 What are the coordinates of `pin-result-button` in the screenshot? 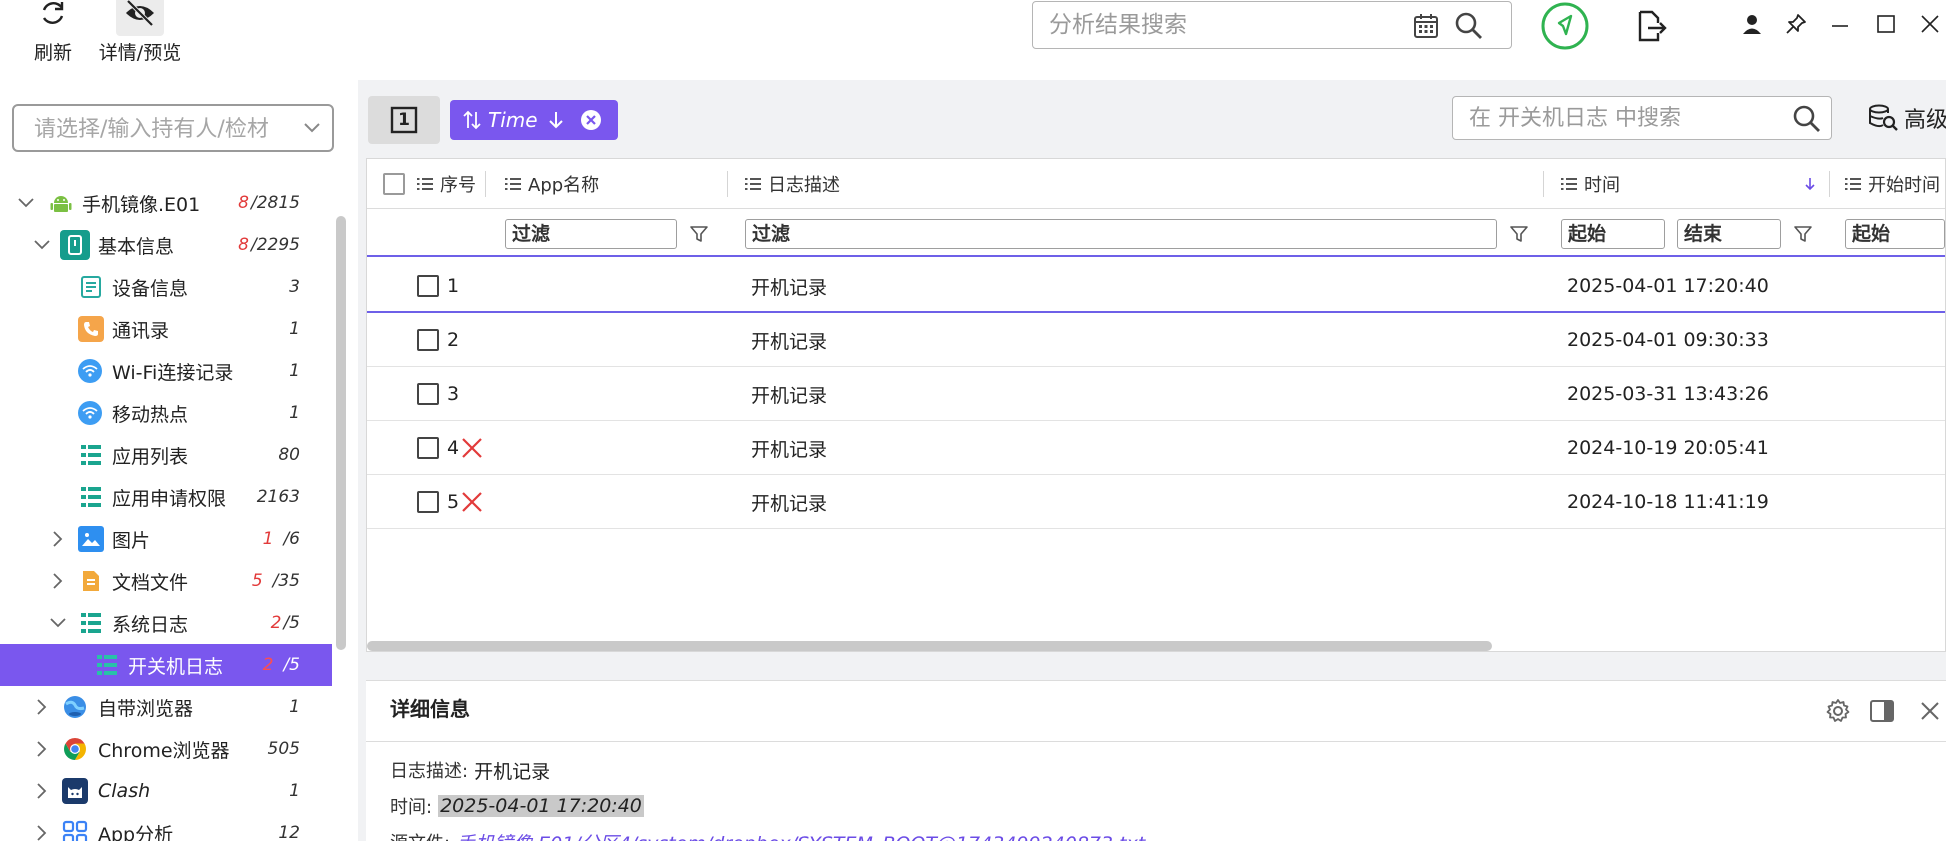 It's located at (1565, 26).